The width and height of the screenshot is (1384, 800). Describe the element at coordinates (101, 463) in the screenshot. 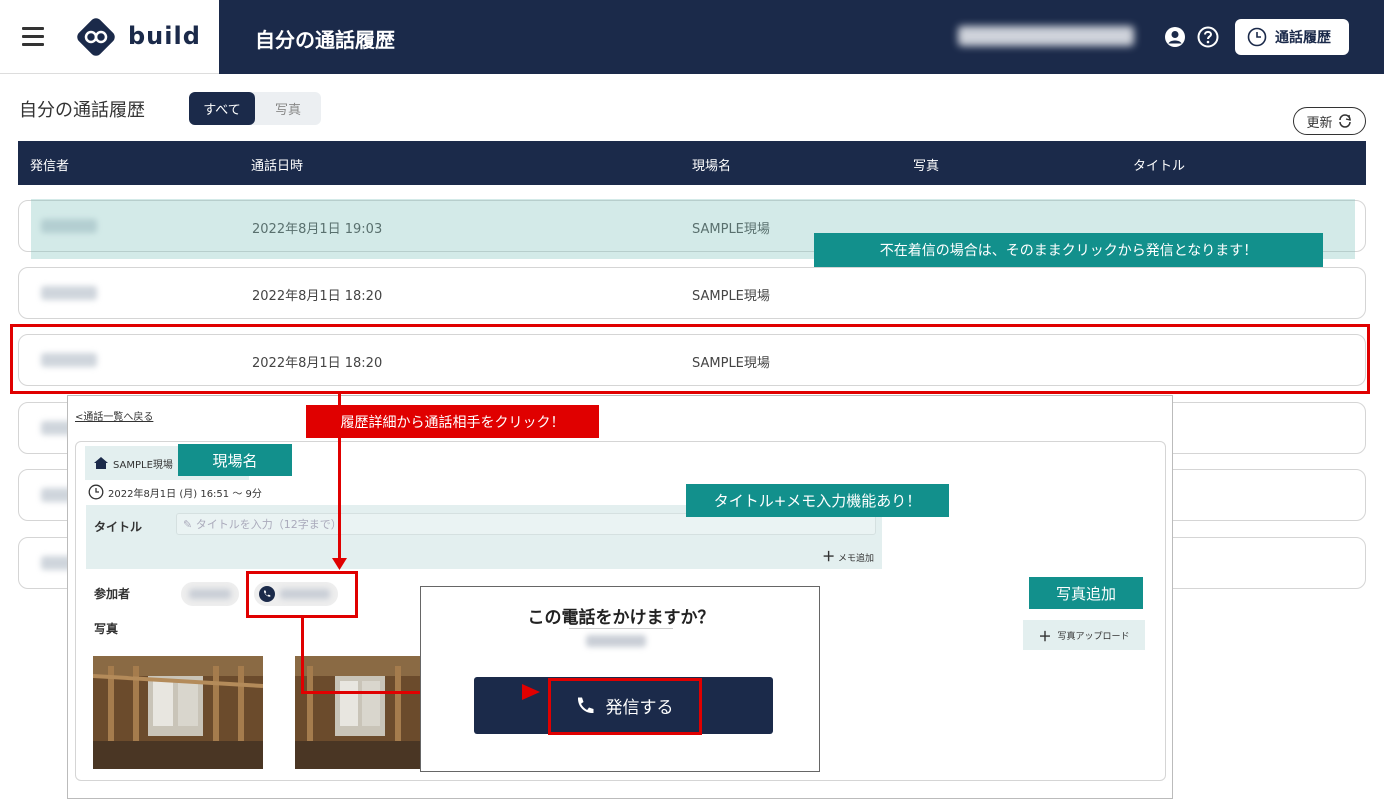

I see `home-icon` at that location.